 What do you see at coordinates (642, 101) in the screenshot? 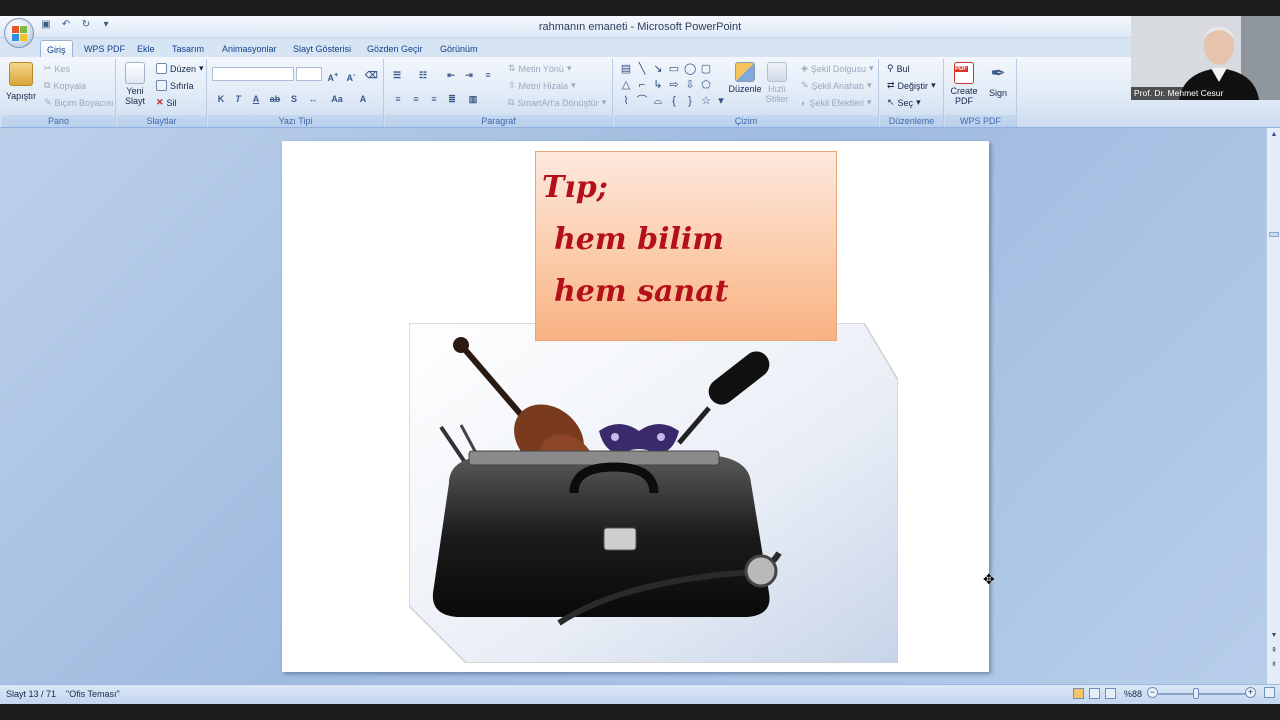
I see `curve-shape-icon: ⌒` at bounding box center [642, 101].